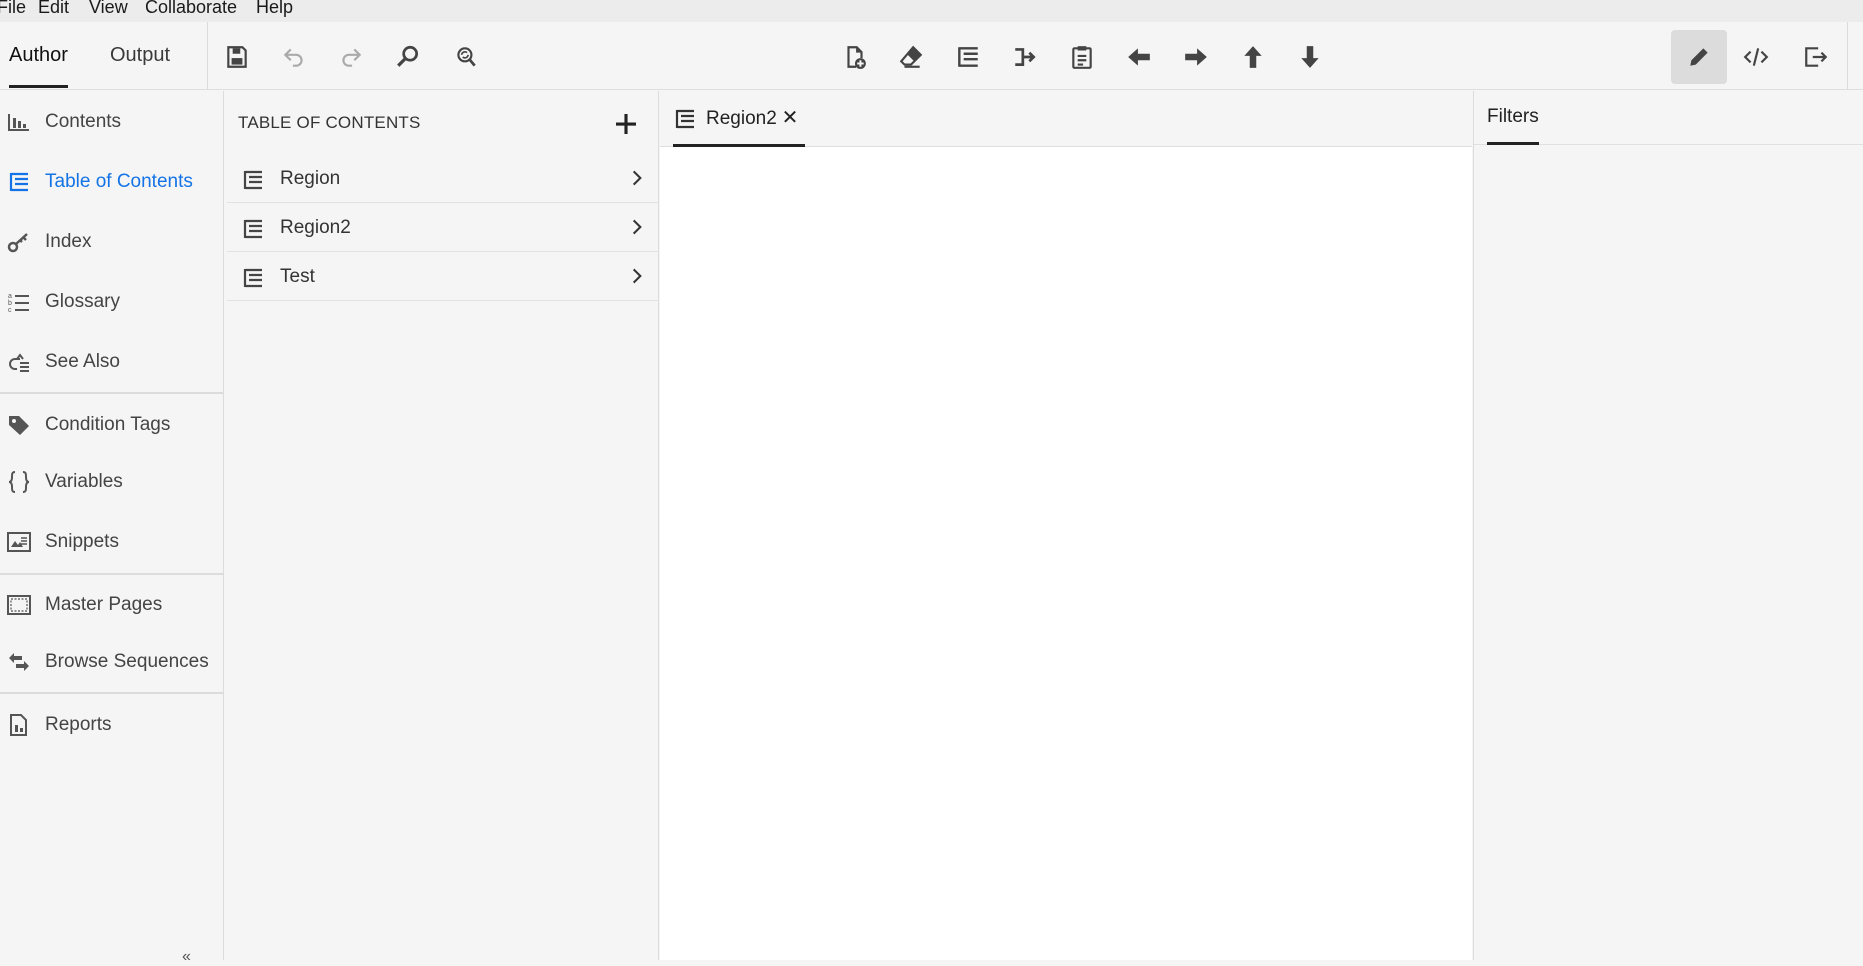 This screenshot has width=1863, height=966. I want to click on find-button, so click(408, 57).